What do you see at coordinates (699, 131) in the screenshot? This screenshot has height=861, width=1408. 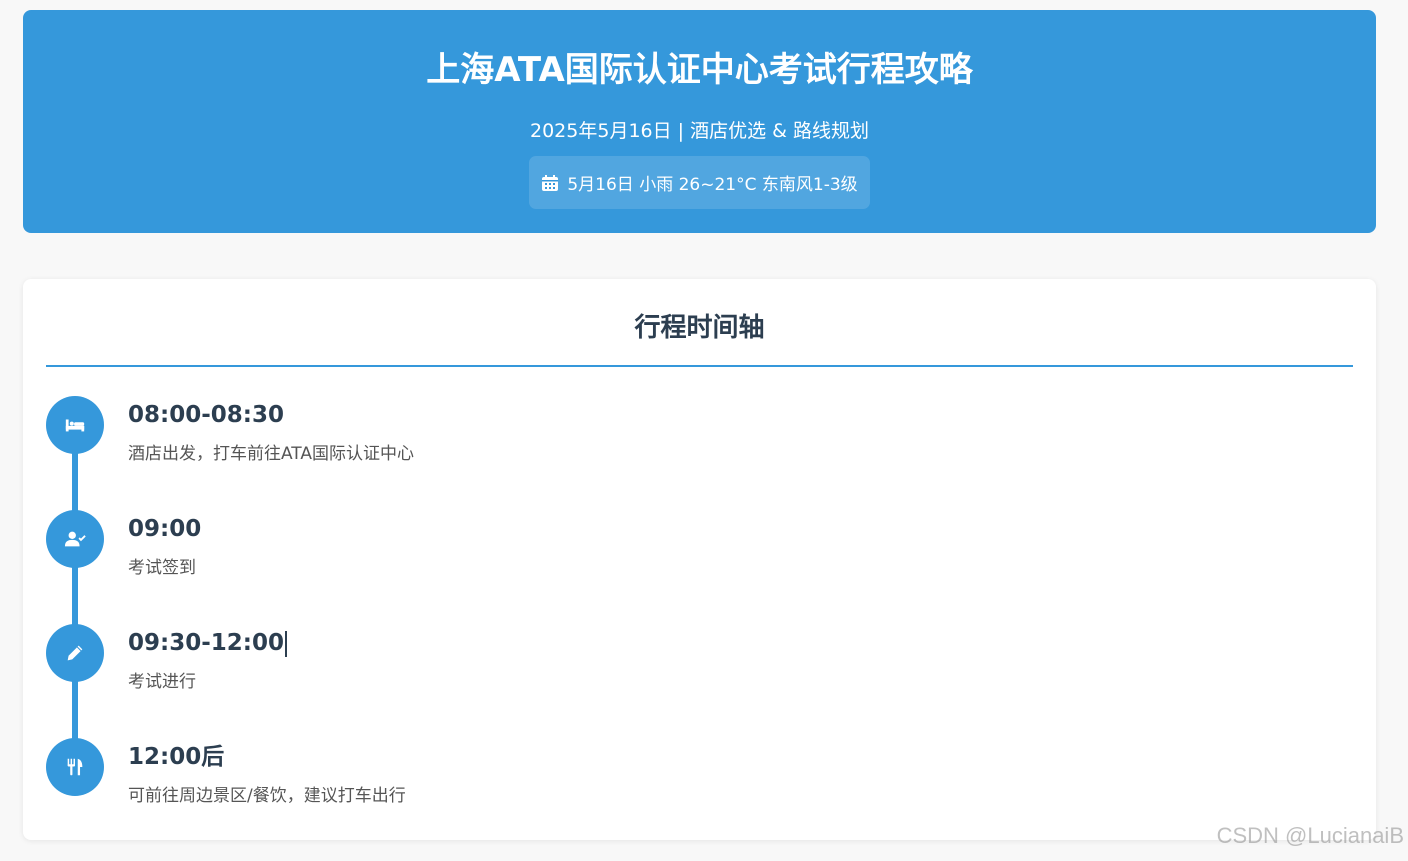 I see `page-subtitle: 2025年5月16日 | 酒店优选 & 路线规划` at bounding box center [699, 131].